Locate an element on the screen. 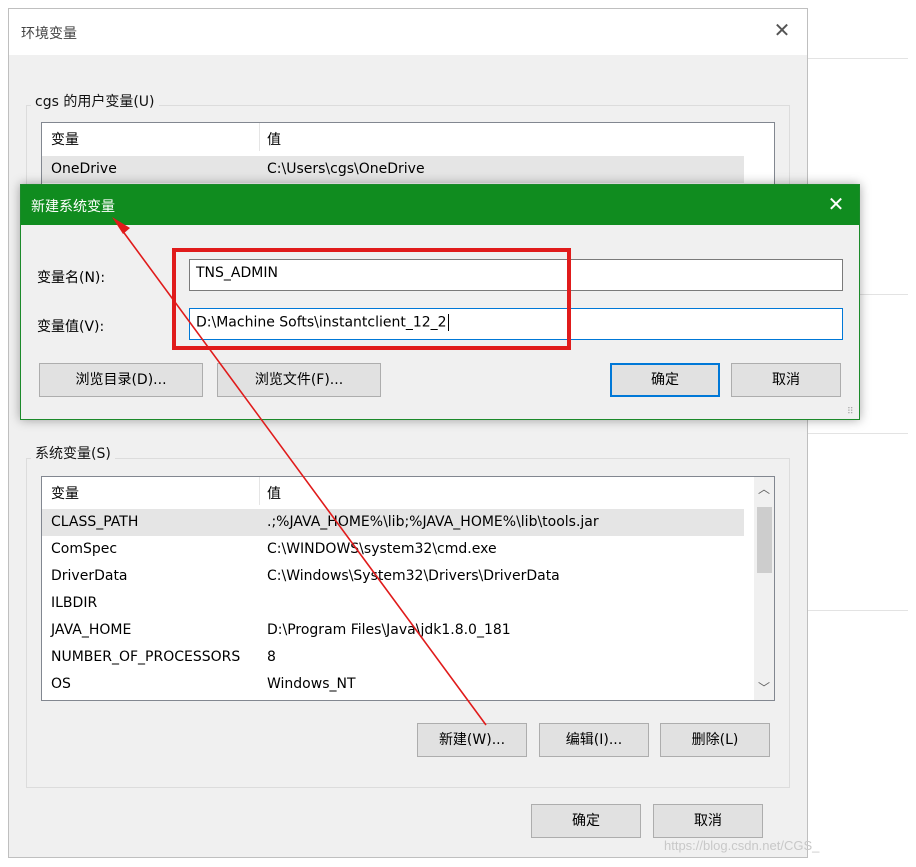 The height and width of the screenshot is (867, 916). dialog-close-icon: ✕ is located at coordinates (836, 204).